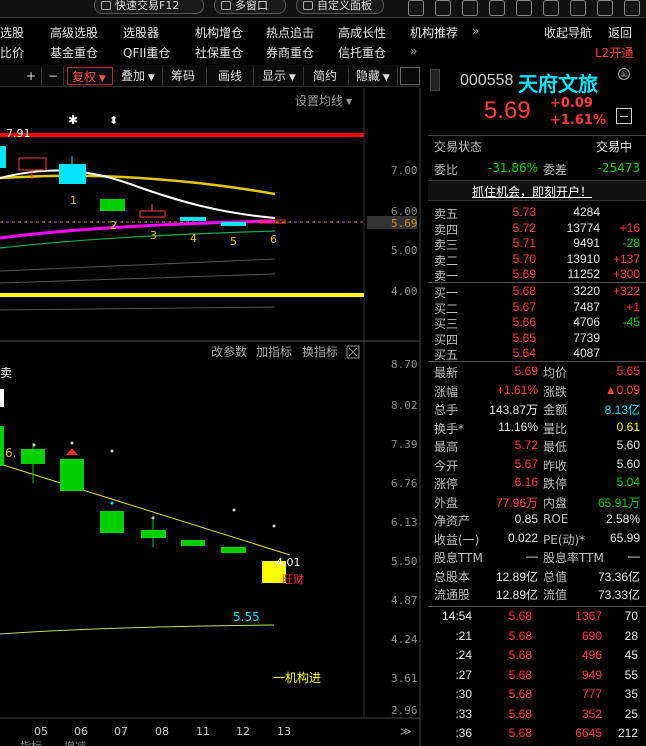  What do you see at coordinates (622, 410) in the screenshot?
I see `stat-value: 8.13亿` at bounding box center [622, 410].